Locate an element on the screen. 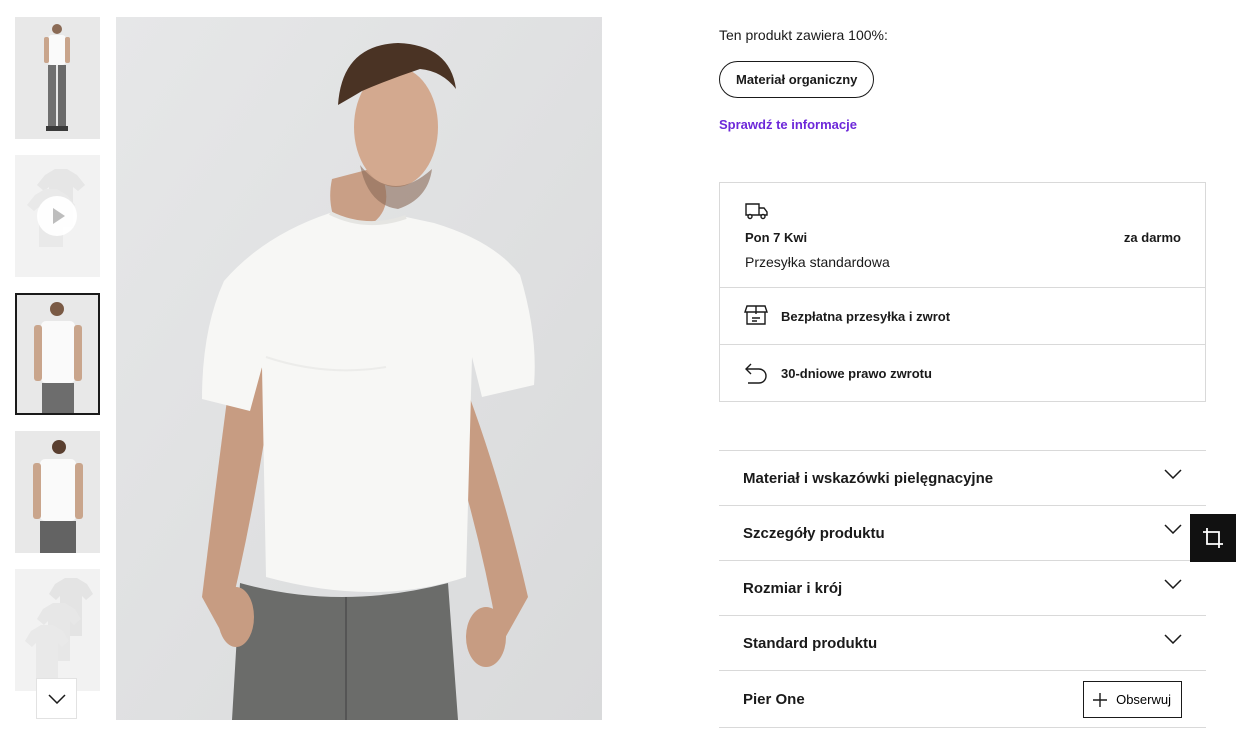  delivery-price: za darmo is located at coordinates (1152, 237).